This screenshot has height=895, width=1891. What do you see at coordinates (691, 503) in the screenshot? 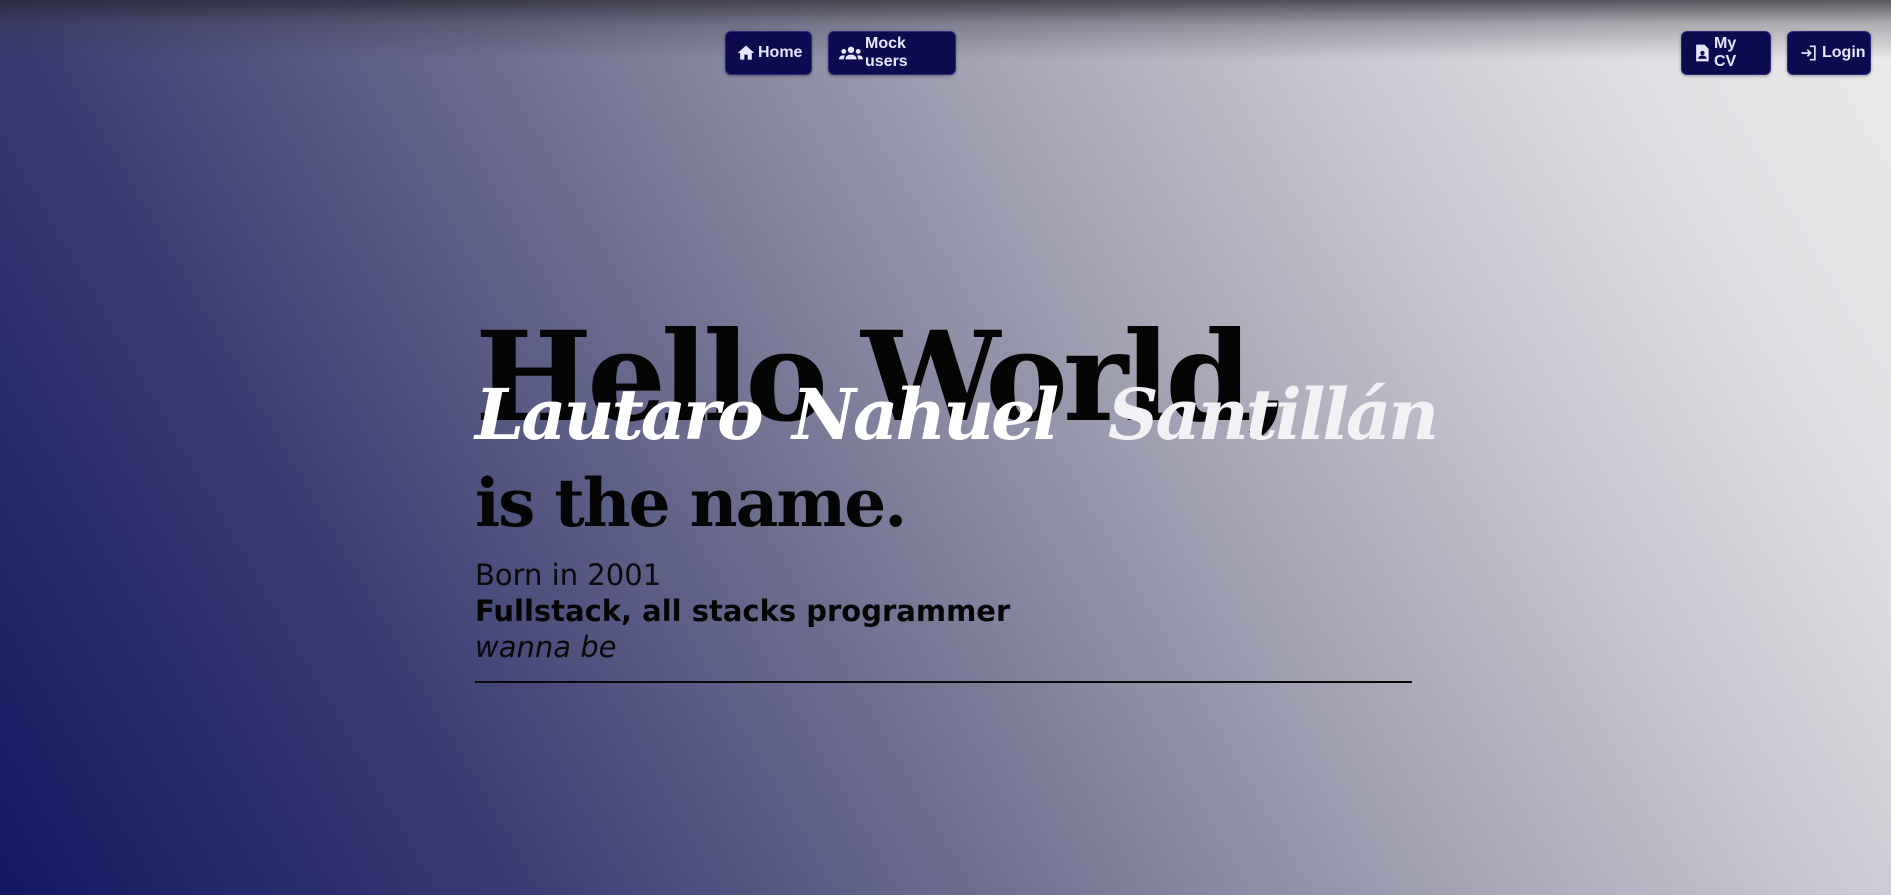
I see `name-suffix: is the name.` at bounding box center [691, 503].